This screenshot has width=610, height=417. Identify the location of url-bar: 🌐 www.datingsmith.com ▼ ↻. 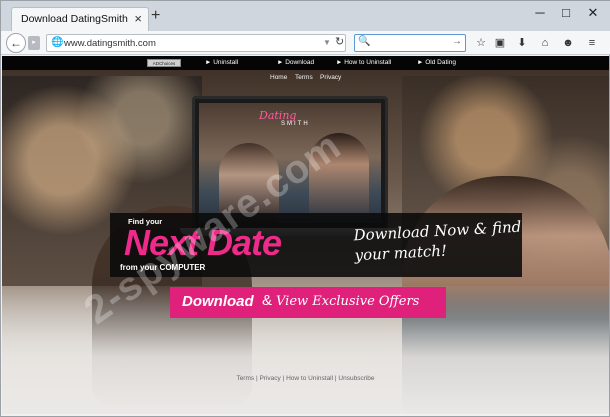
(196, 43).